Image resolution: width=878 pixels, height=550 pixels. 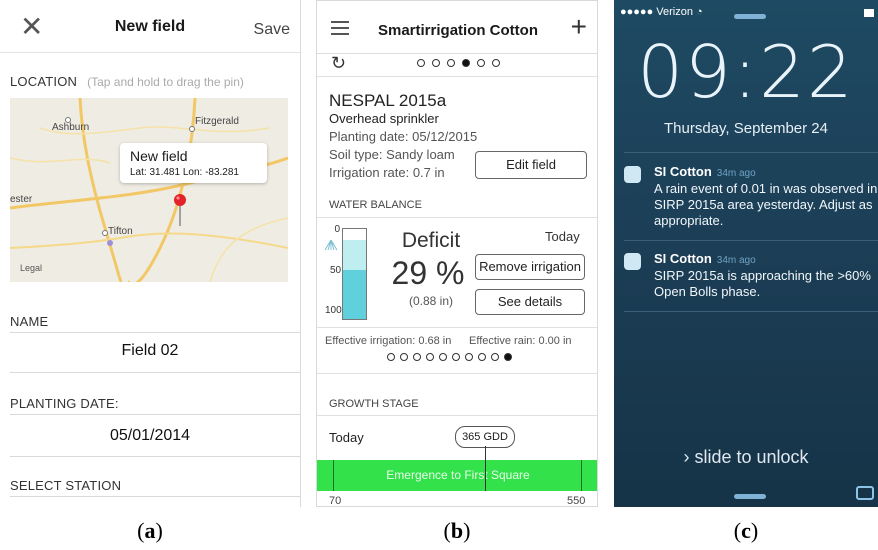 What do you see at coordinates (384, 118) in the screenshot?
I see `irrigation-type: Overhead sprinkler` at bounding box center [384, 118].